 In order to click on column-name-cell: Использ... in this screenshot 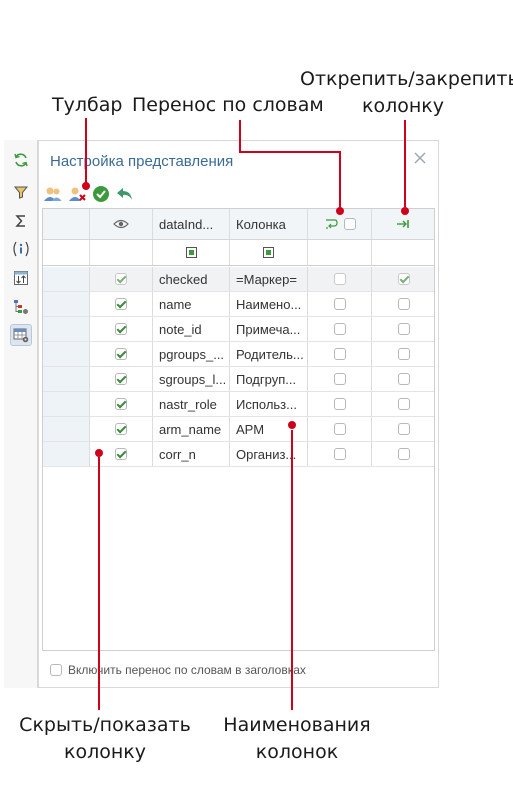, I will do `click(269, 404)`.